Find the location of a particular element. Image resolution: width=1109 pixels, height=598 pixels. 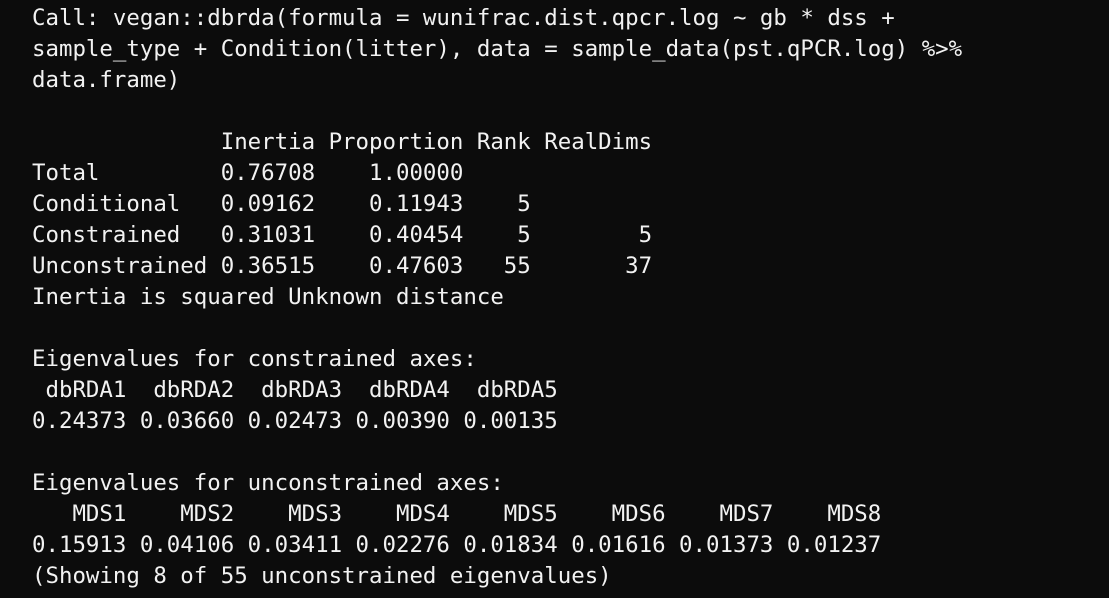

inertia-row-constrained: Constrained 0.31031 0.40454 5 5 is located at coordinates (342, 235).